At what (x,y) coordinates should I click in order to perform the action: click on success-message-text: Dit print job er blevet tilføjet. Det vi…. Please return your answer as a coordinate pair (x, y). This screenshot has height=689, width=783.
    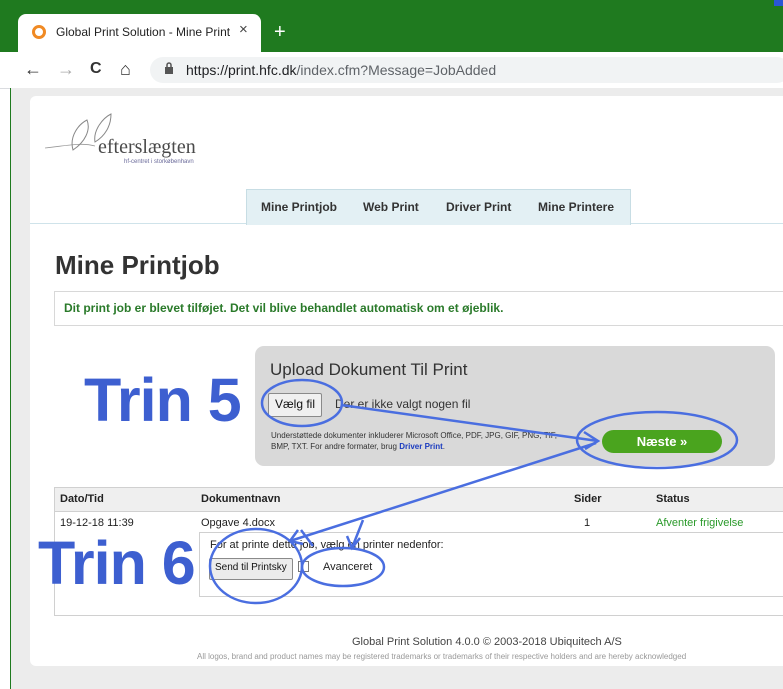
    Looking at the image, I should click on (284, 308).